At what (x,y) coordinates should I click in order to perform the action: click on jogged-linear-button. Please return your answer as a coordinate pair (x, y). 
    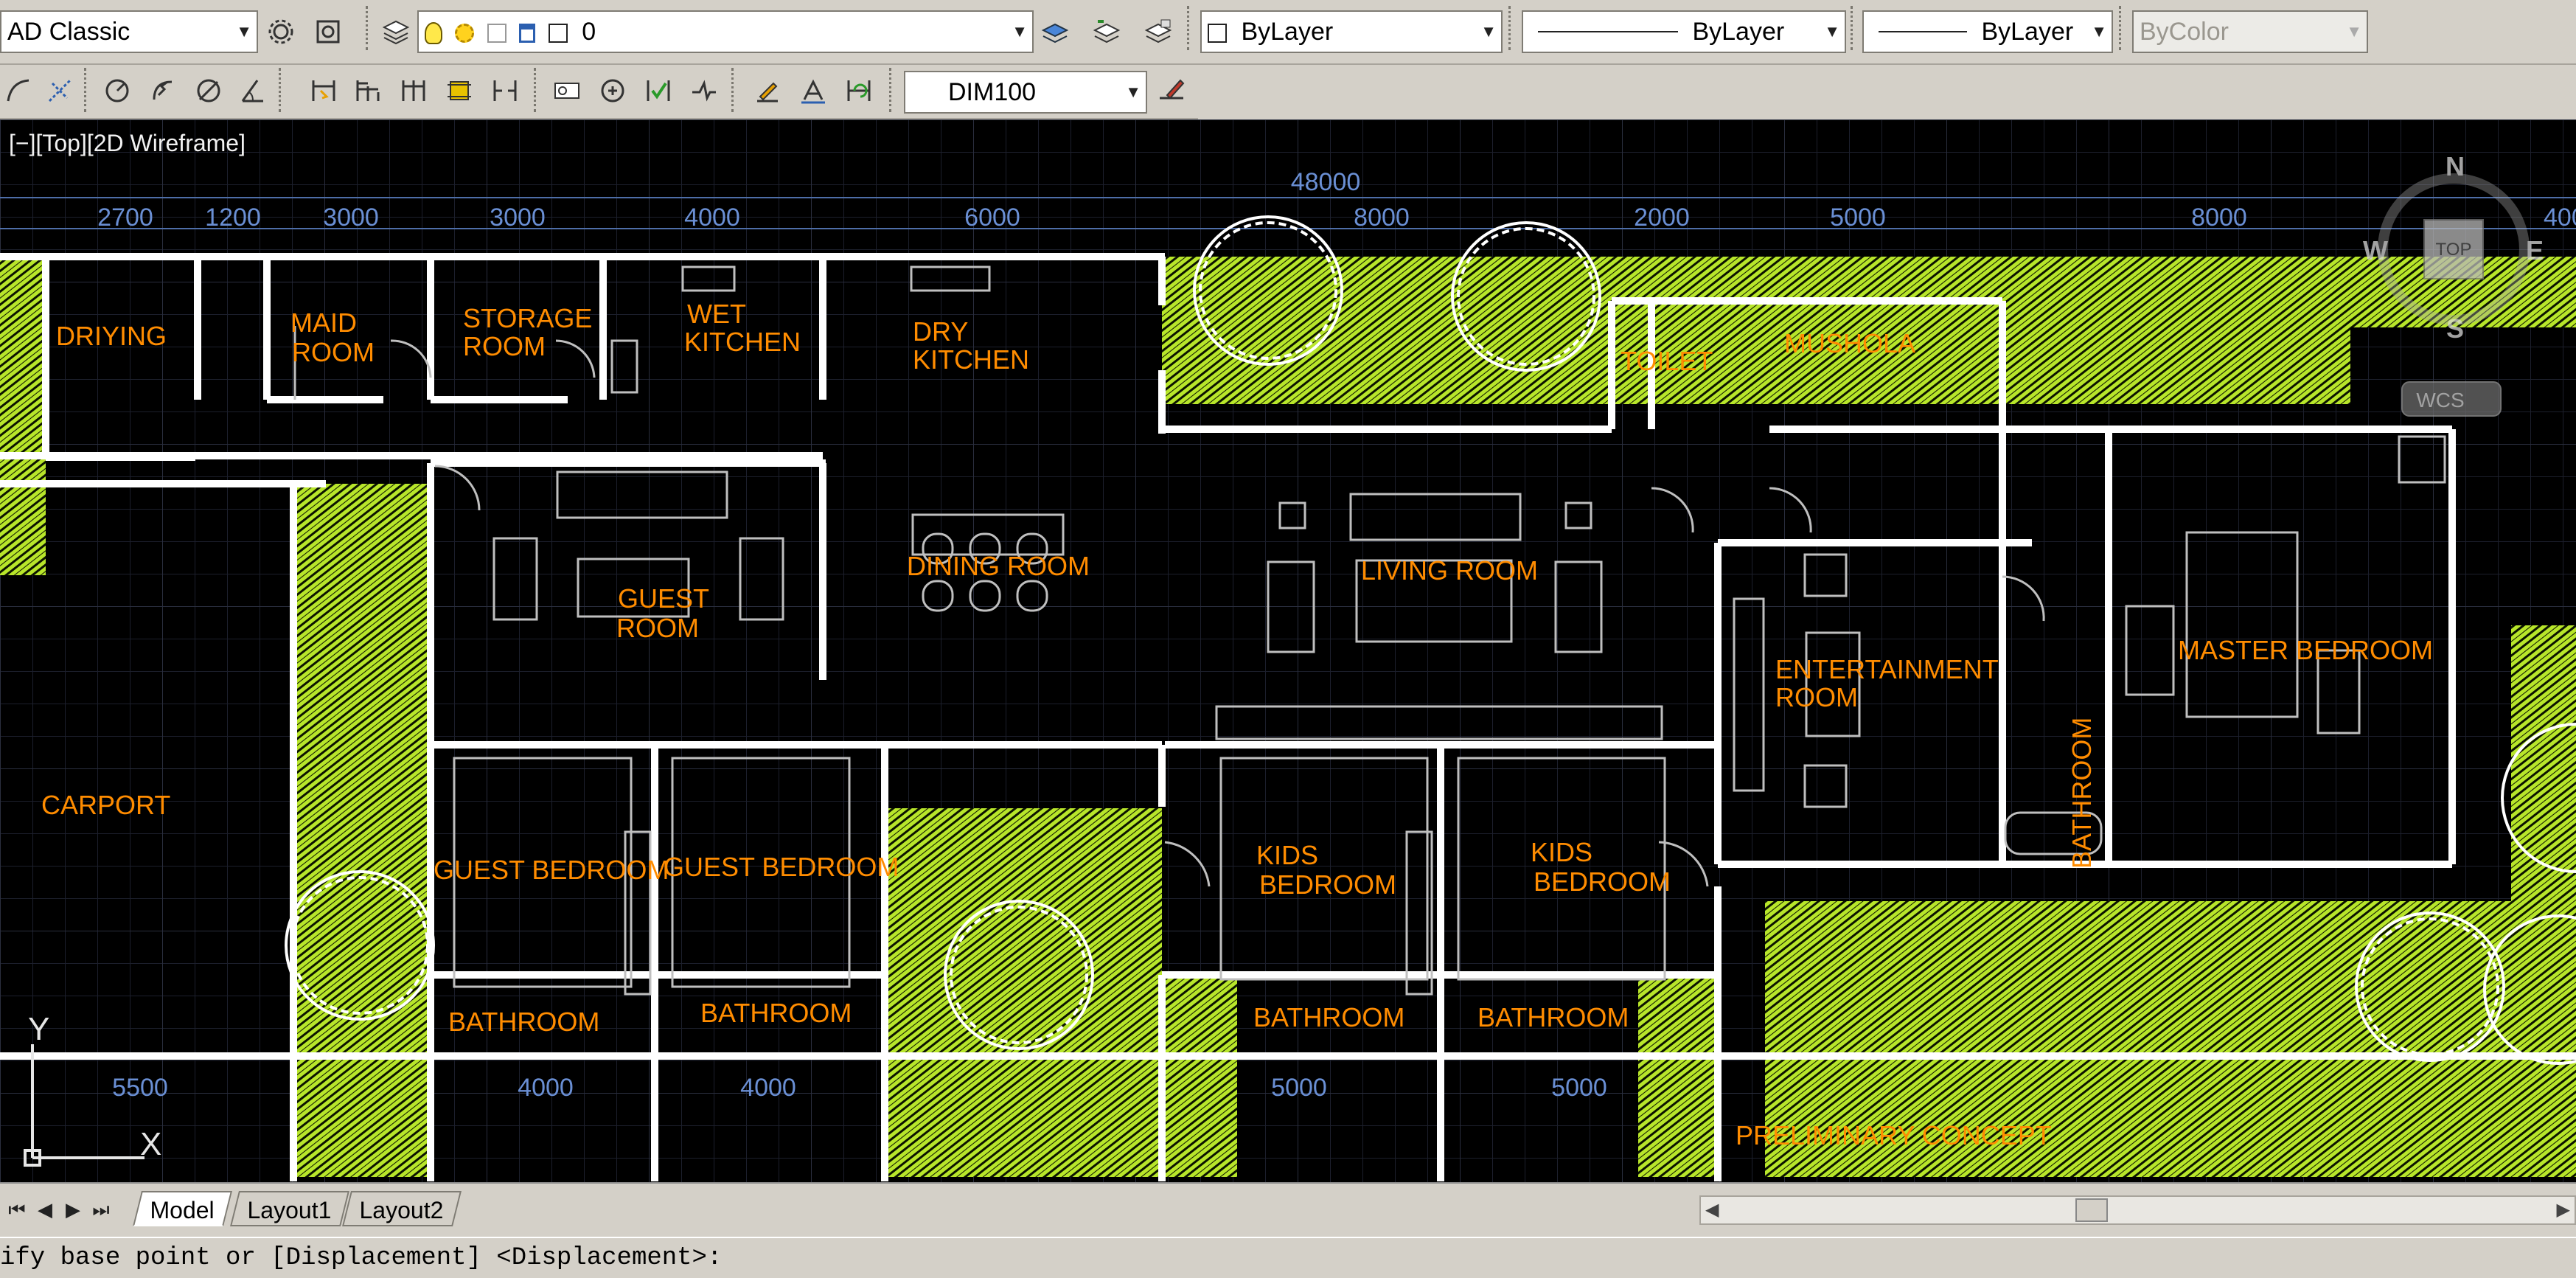
    Looking at the image, I should click on (704, 90).